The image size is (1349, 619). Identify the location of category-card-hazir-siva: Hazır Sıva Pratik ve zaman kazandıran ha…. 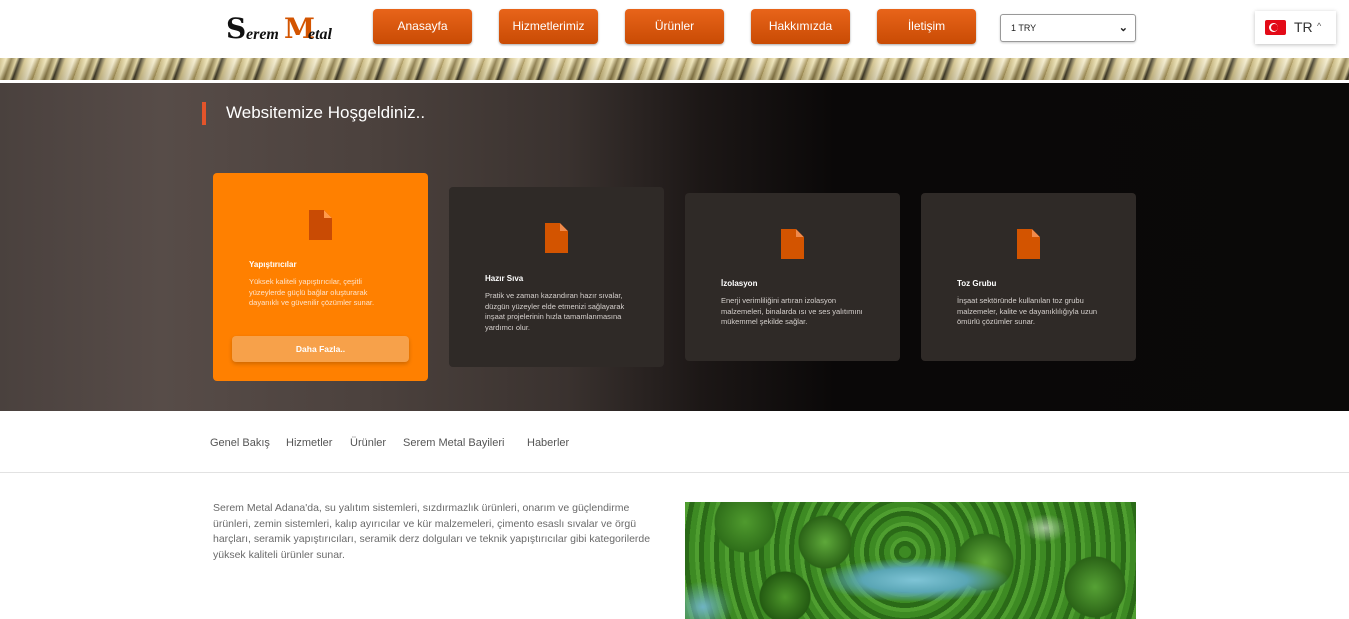
(556, 277).